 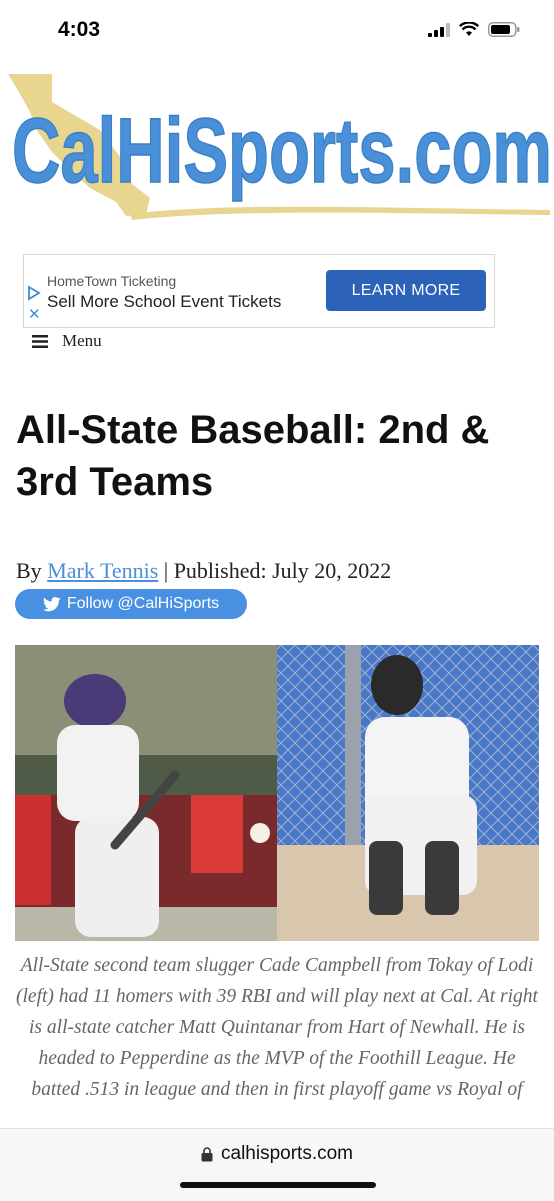 I want to click on learn-more-button: LEARN MORE, so click(x=406, y=290).